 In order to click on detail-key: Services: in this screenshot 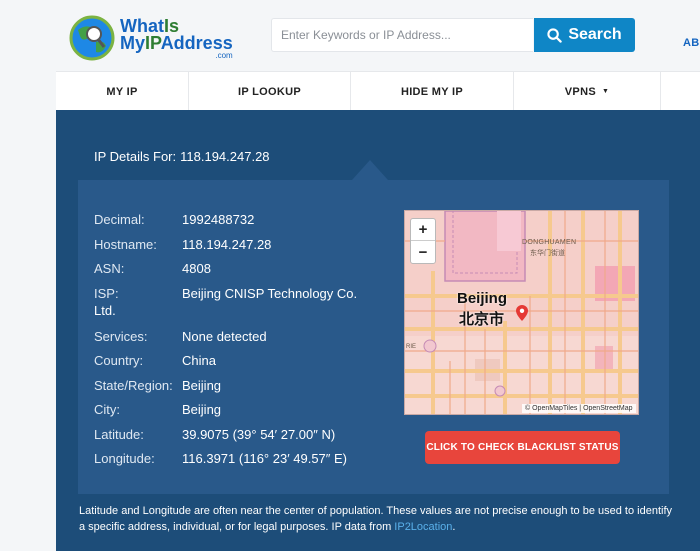, I will do `click(121, 336)`.